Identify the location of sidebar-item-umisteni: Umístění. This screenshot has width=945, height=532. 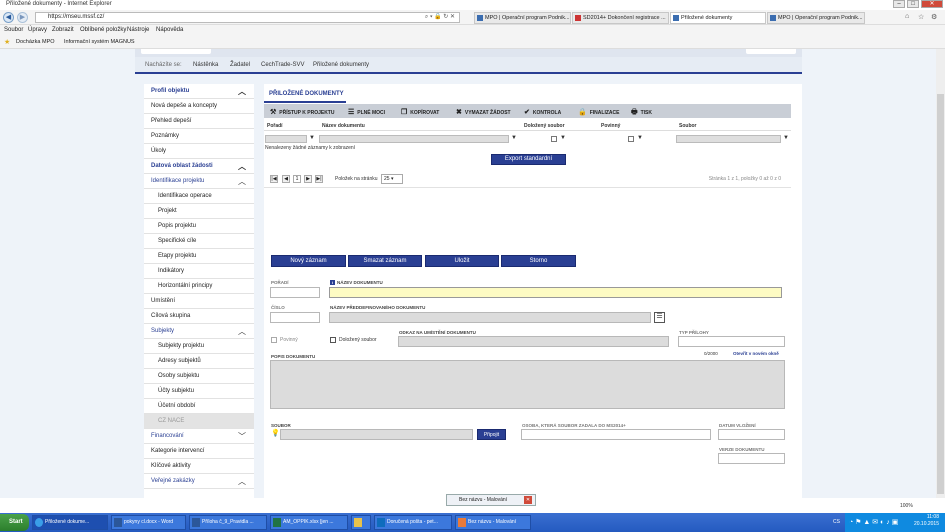
(199, 301).